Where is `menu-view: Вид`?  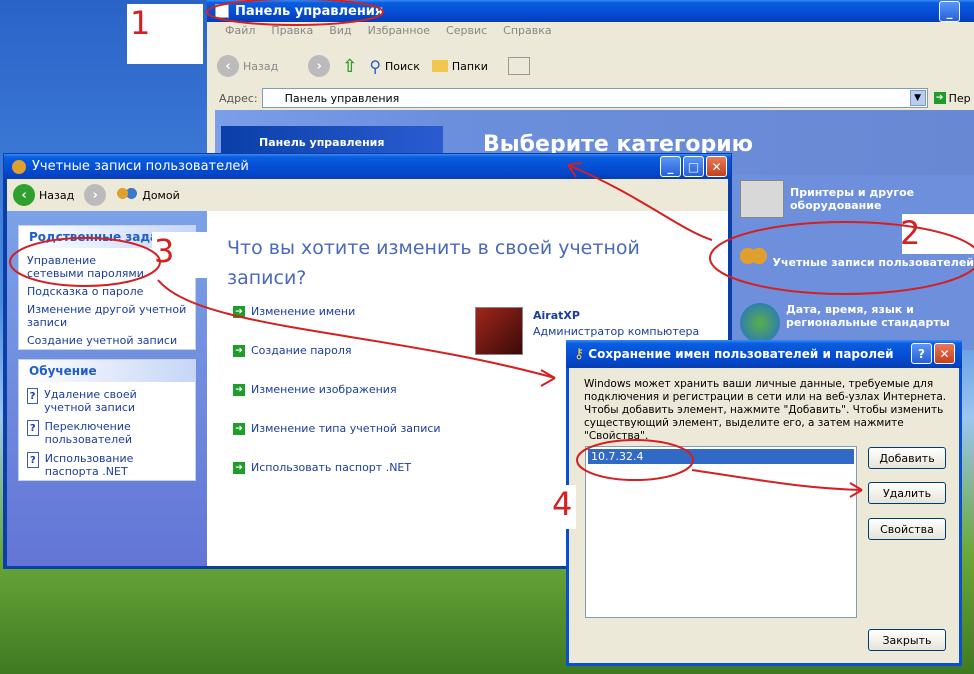 menu-view: Вид is located at coordinates (340, 34).